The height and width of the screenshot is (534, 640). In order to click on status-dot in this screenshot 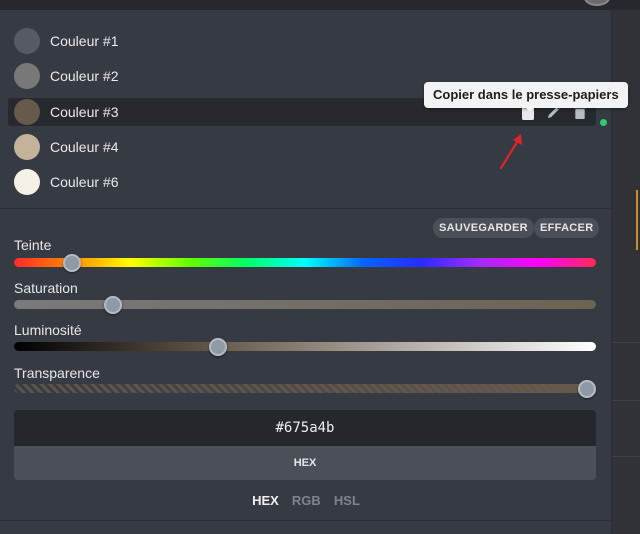, I will do `click(603, 122)`.